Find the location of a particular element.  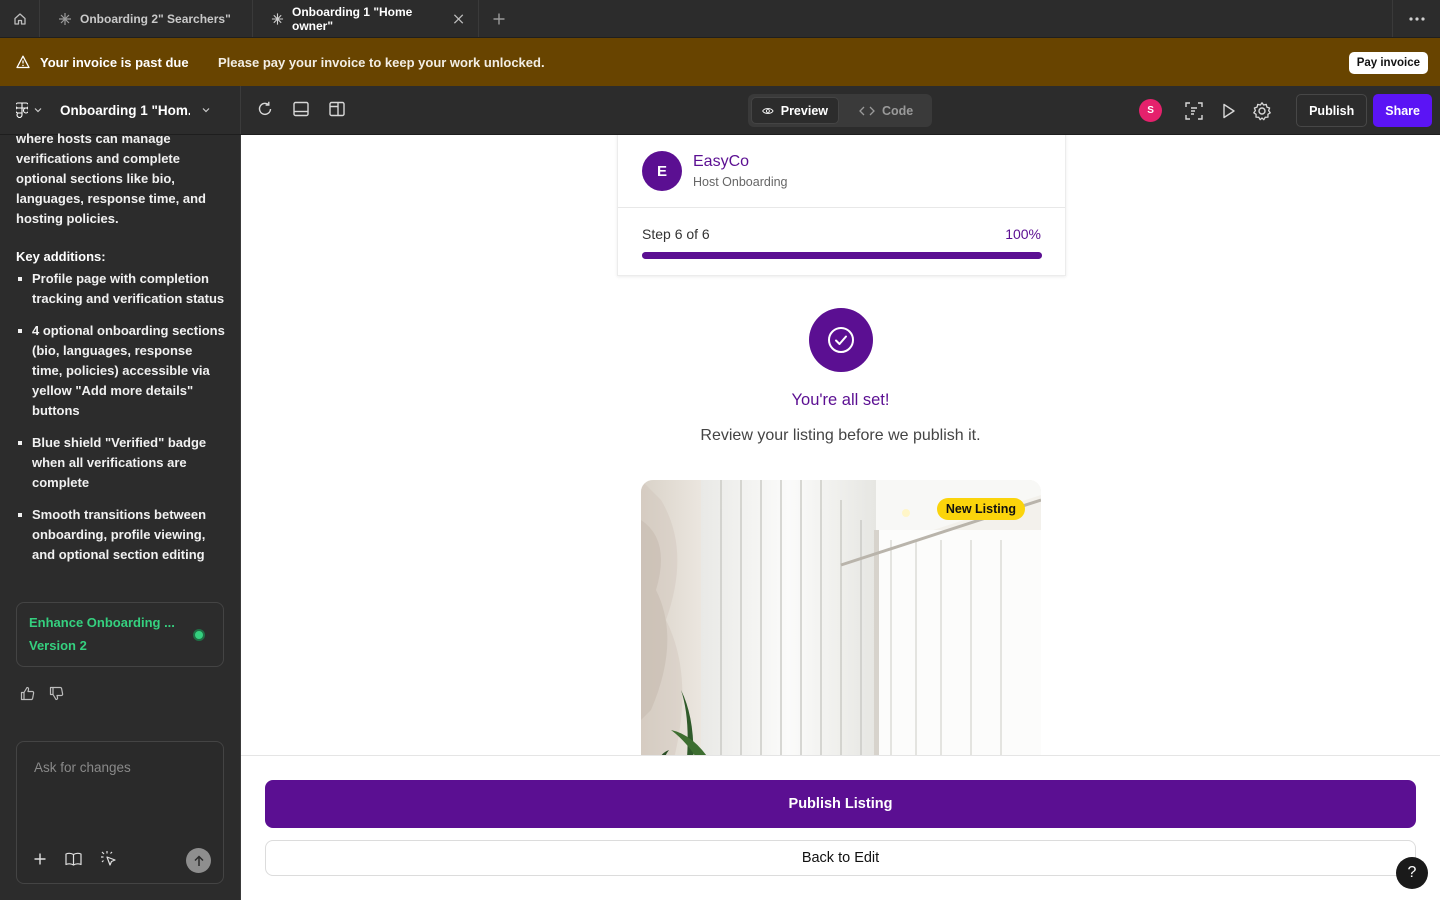

listing-photo: New Listing is located at coordinates (841, 625).